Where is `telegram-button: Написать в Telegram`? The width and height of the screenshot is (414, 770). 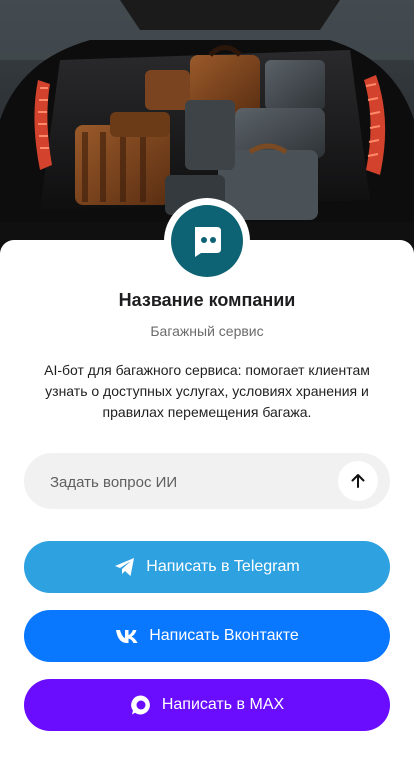 telegram-button: Написать в Telegram is located at coordinates (207, 567).